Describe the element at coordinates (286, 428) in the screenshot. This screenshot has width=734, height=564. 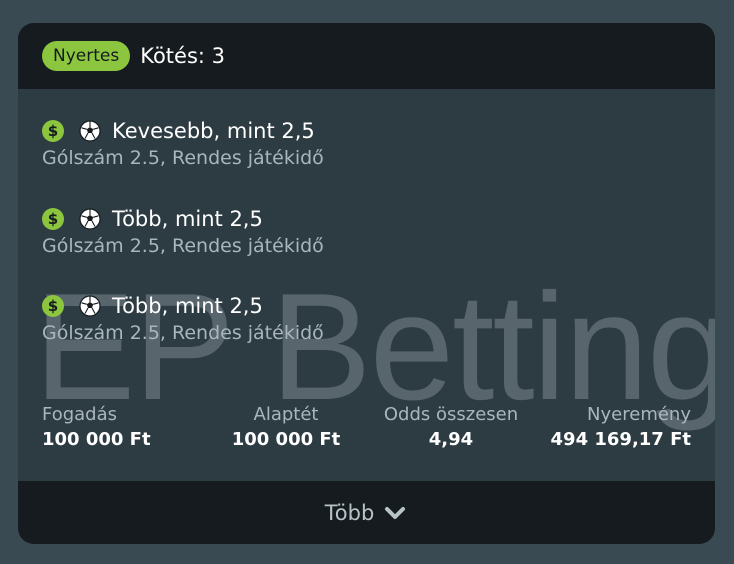
I see `base-stake-summary: Alaptét 100 000 Ft` at that location.